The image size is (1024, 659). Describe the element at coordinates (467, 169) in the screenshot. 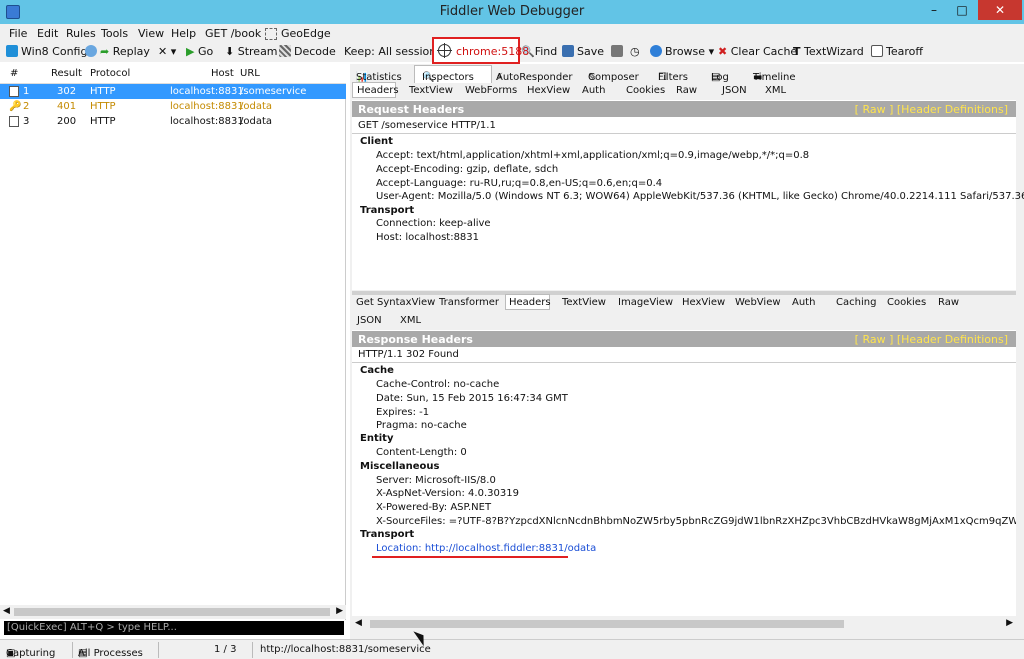

I see `header-accept-encoding: Accept-Encoding: gzip, deflate, sdch` at that location.